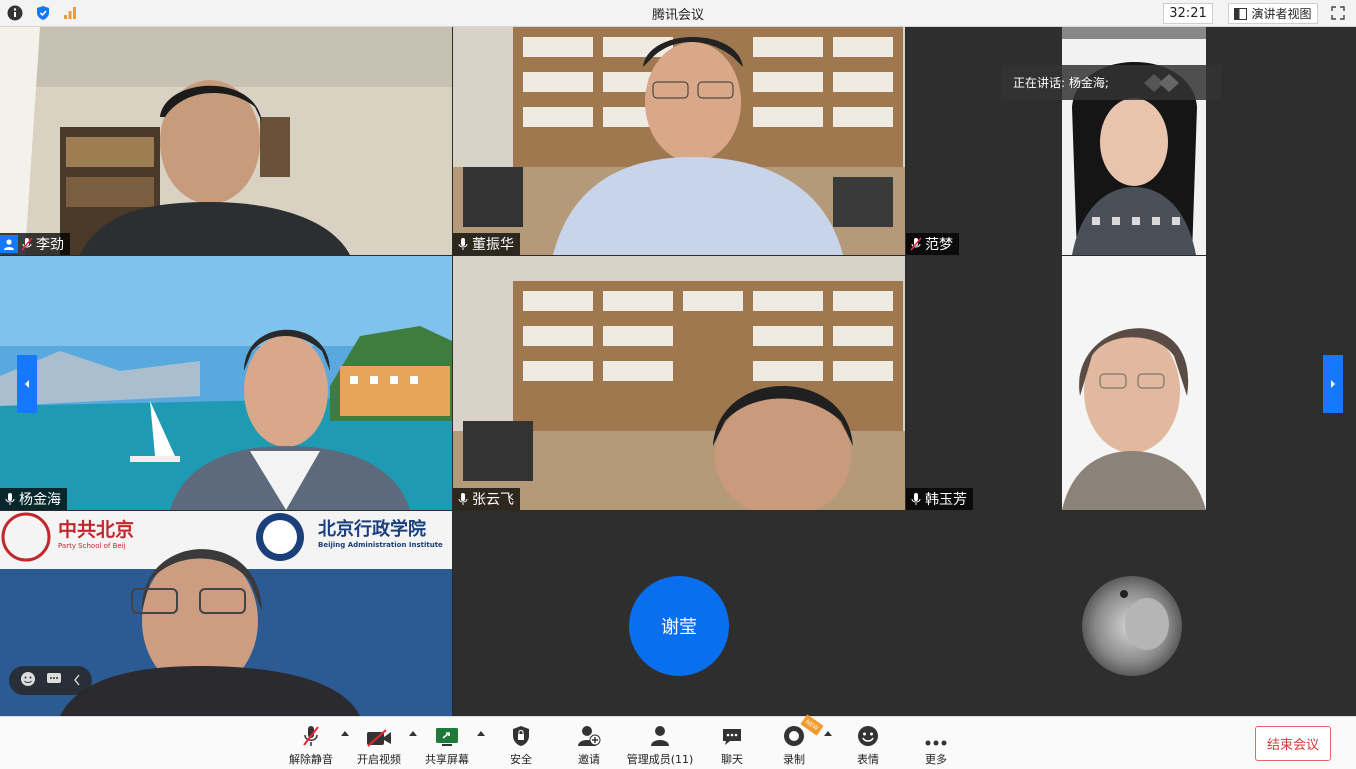 This screenshot has height=769, width=1356. Describe the element at coordinates (660, 736) in the screenshot. I see `members-icon` at that location.